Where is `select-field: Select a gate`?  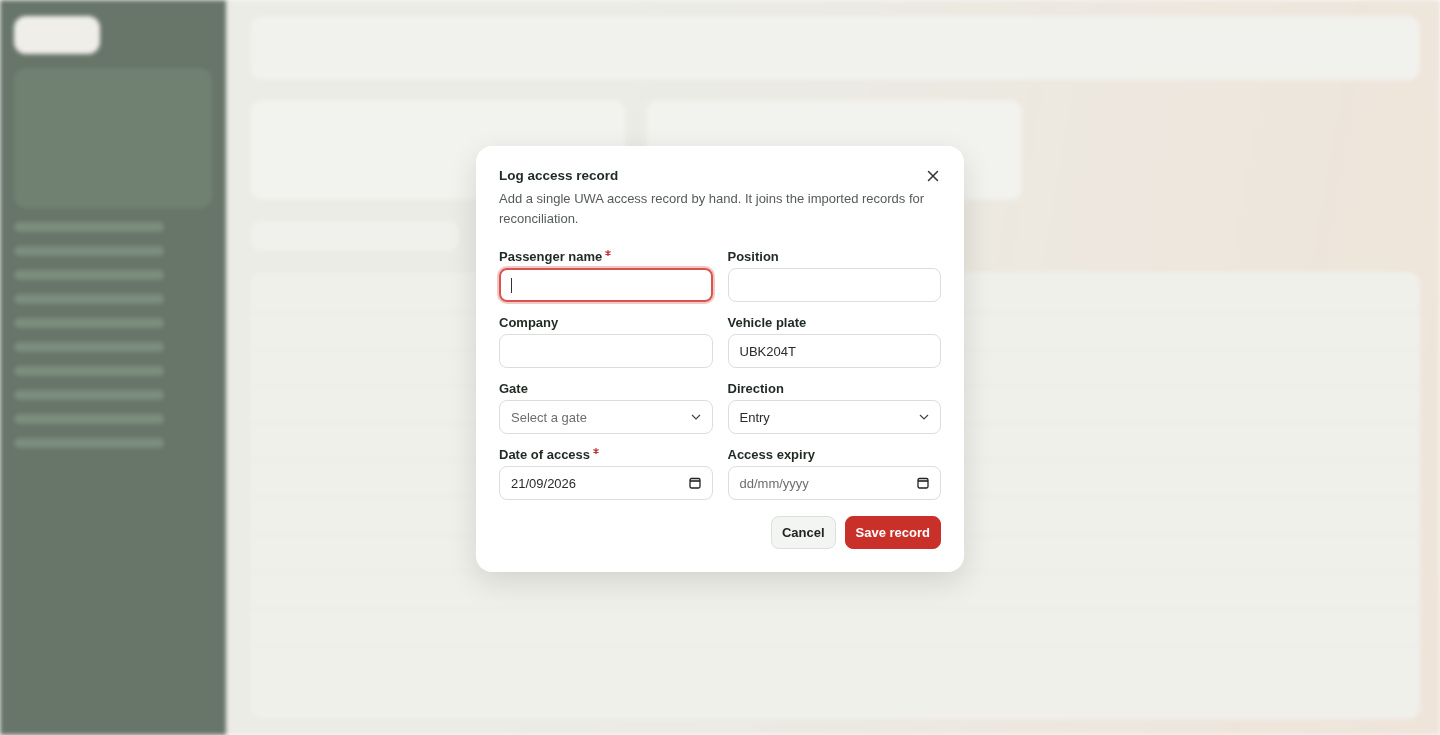 select-field: Select a gate is located at coordinates (606, 417).